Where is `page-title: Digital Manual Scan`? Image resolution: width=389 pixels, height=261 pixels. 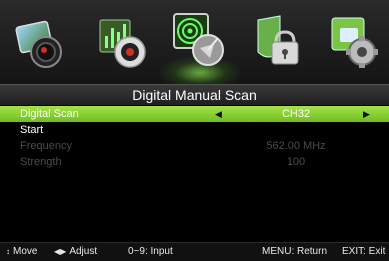 page-title: Digital Manual Scan is located at coordinates (194, 95).